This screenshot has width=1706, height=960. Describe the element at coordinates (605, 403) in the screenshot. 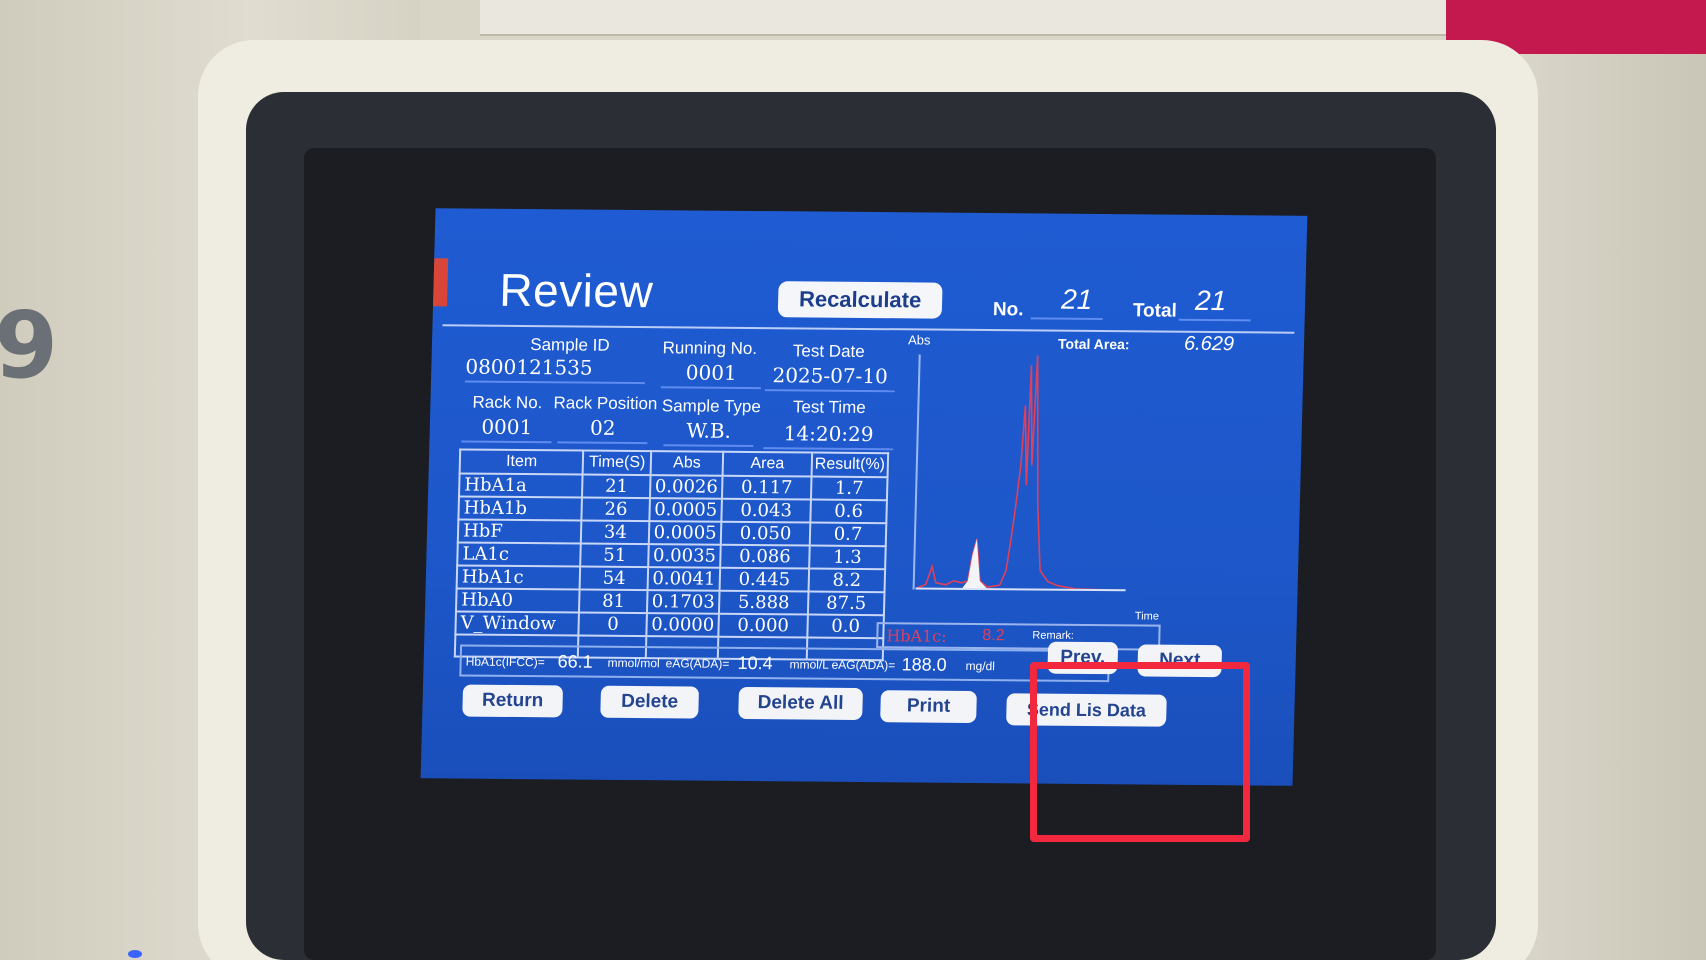

I see `rack-position-label: Rack Position` at that location.